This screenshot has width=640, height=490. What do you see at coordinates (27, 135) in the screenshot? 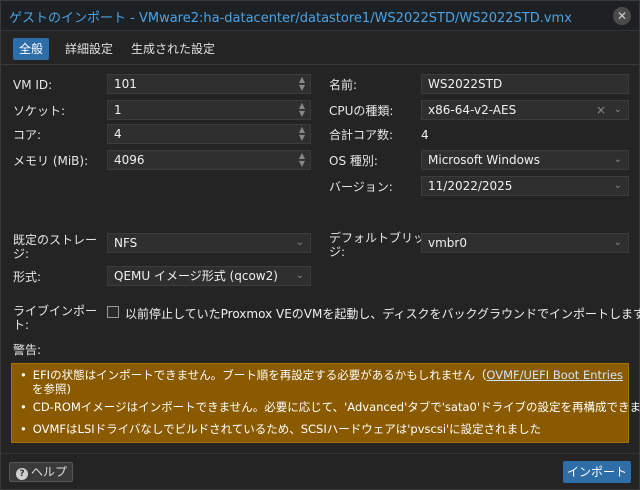
I see `cores-label: コア:` at bounding box center [27, 135].